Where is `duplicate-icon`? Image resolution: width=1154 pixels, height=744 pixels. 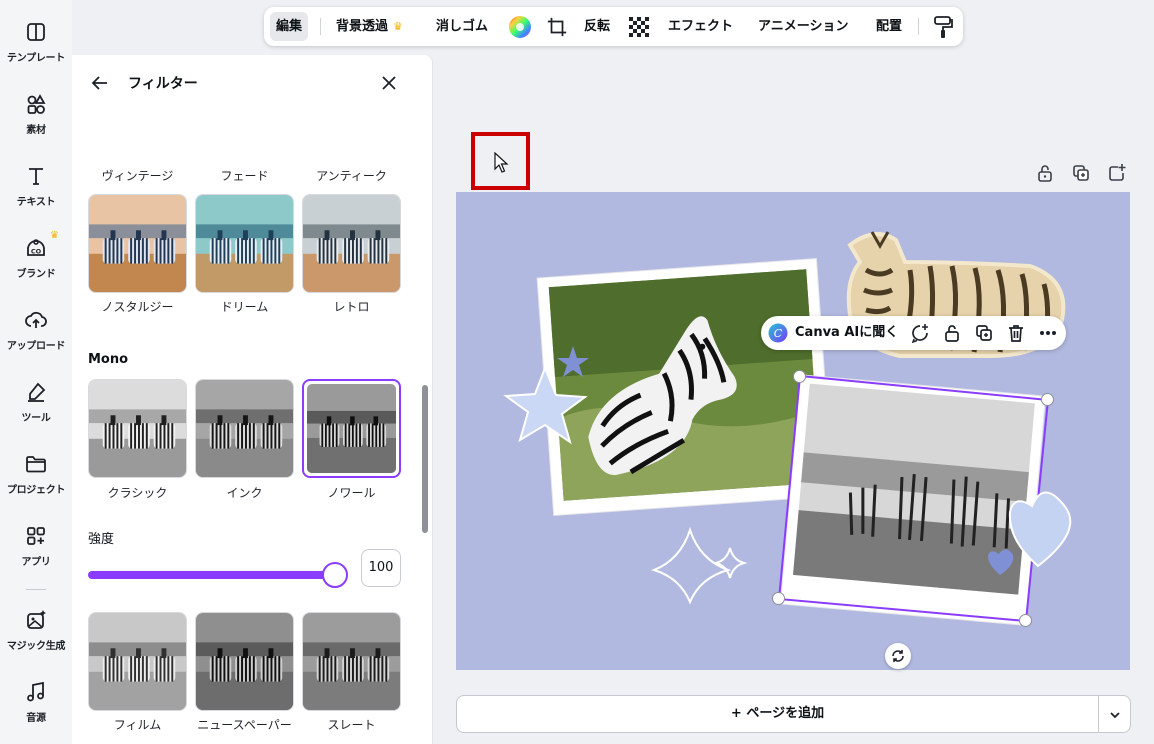 duplicate-icon is located at coordinates (984, 333).